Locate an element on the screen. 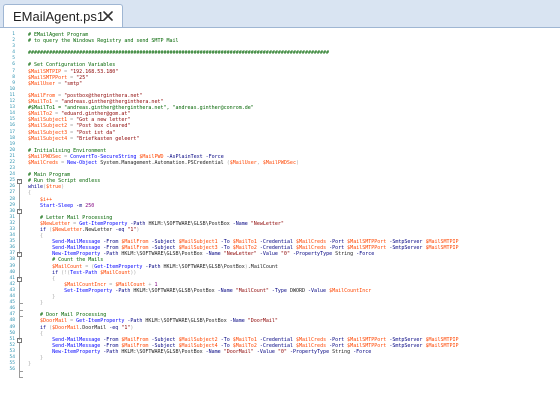 Image resolution: width=560 pixels, height=407 pixels. code-token: $MailSubject1 is located at coordinates (198, 242).